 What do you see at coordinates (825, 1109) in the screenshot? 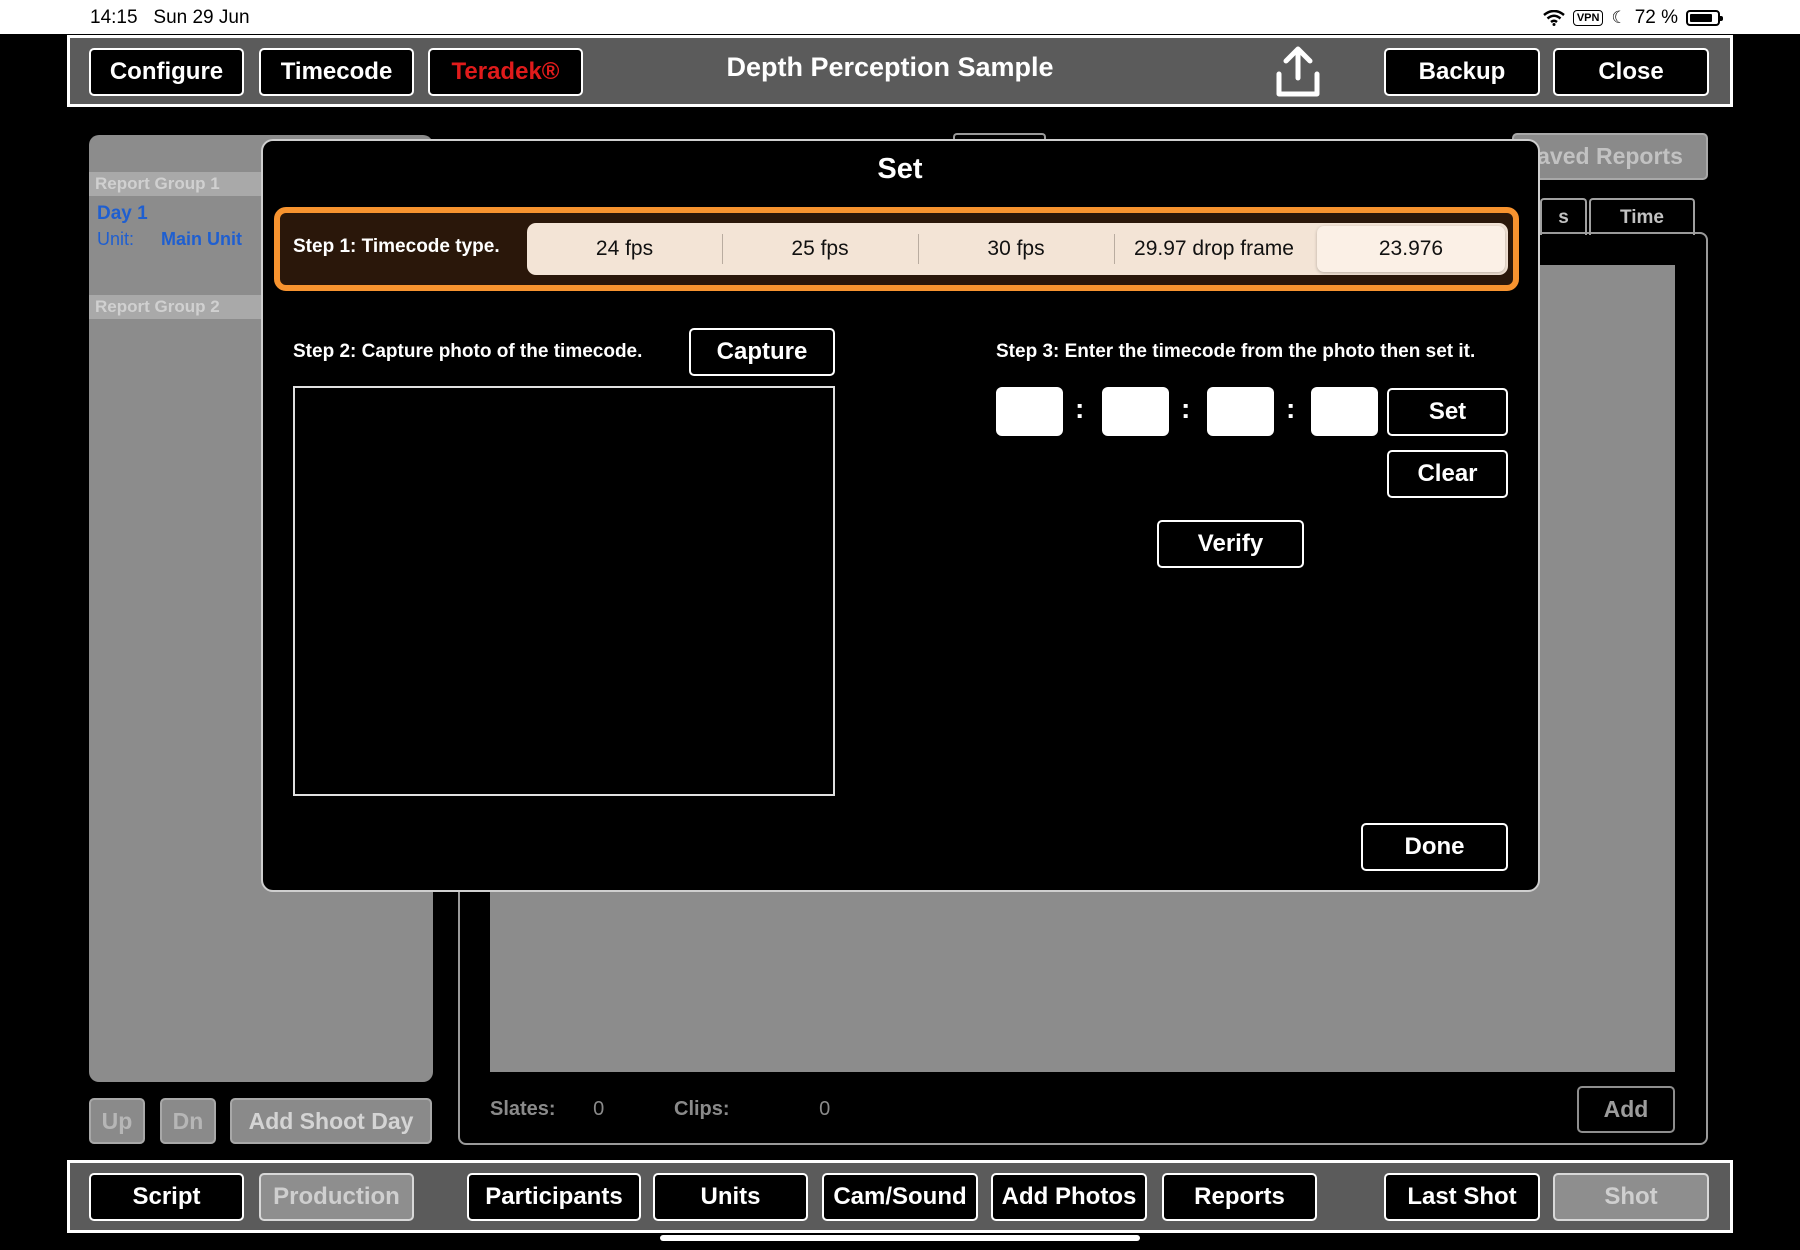
I see `clips-value: 0` at bounding box center [825, 1109].